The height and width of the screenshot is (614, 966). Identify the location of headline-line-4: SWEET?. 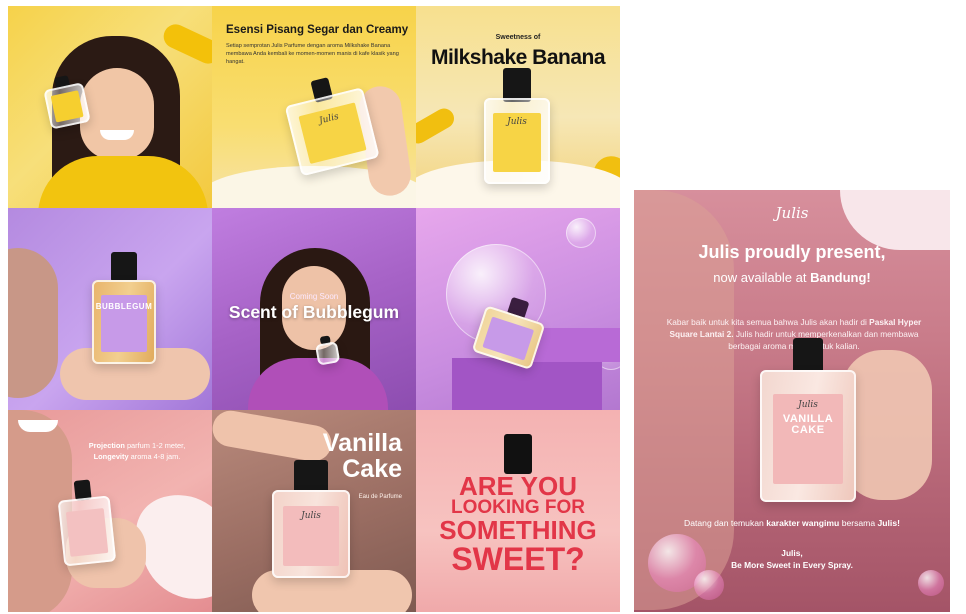
(518, 558).